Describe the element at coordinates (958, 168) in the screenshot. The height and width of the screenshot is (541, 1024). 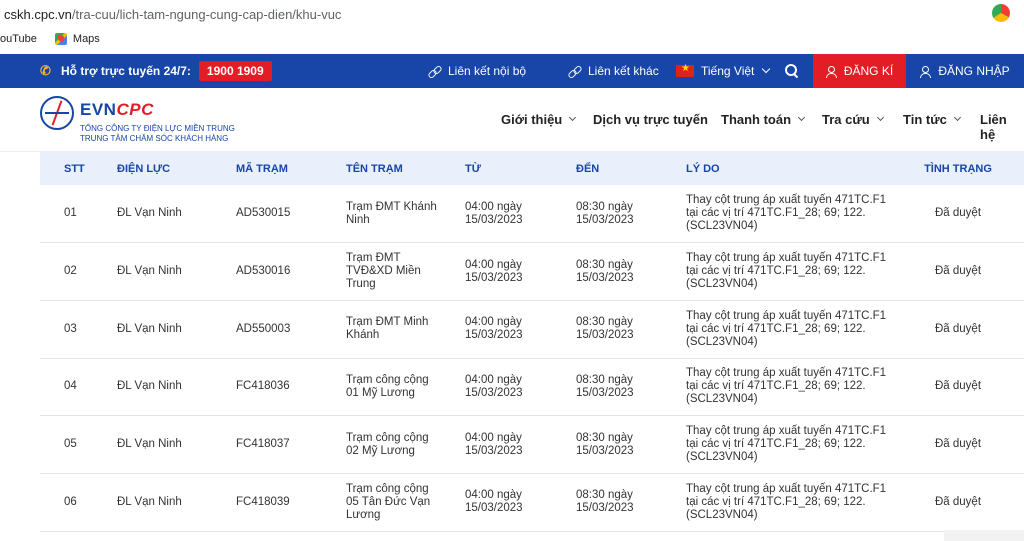
I see `col-header-tinh-trang: TÌNH TRẠNG` at that location.